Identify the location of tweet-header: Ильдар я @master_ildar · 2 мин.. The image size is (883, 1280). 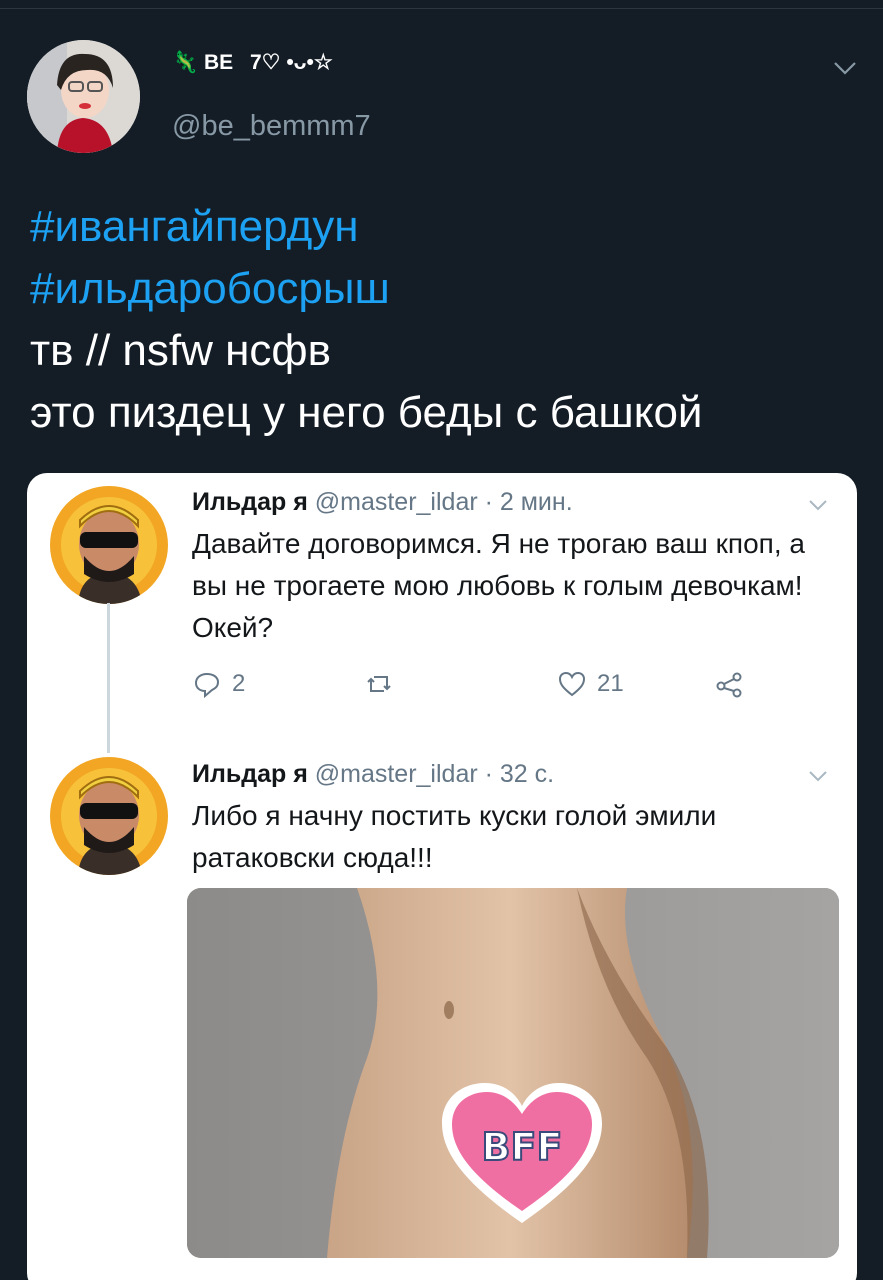
(382, 502).